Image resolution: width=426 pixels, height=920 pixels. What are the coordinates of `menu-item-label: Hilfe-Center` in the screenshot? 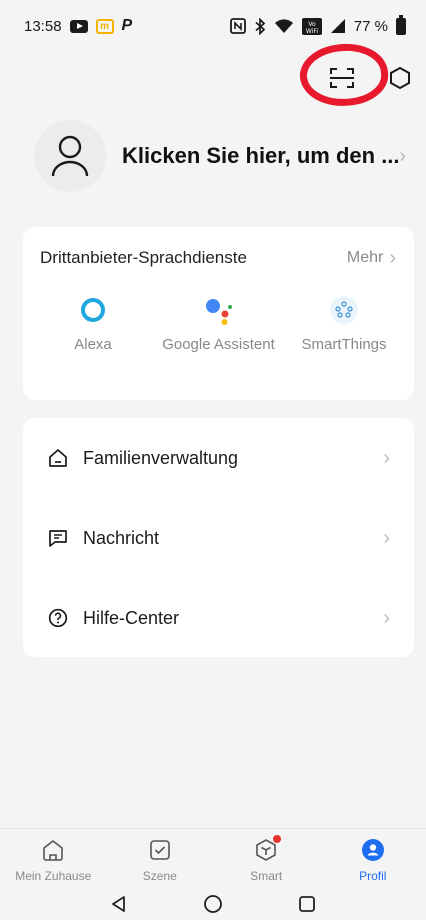 It's located at (131, 617).